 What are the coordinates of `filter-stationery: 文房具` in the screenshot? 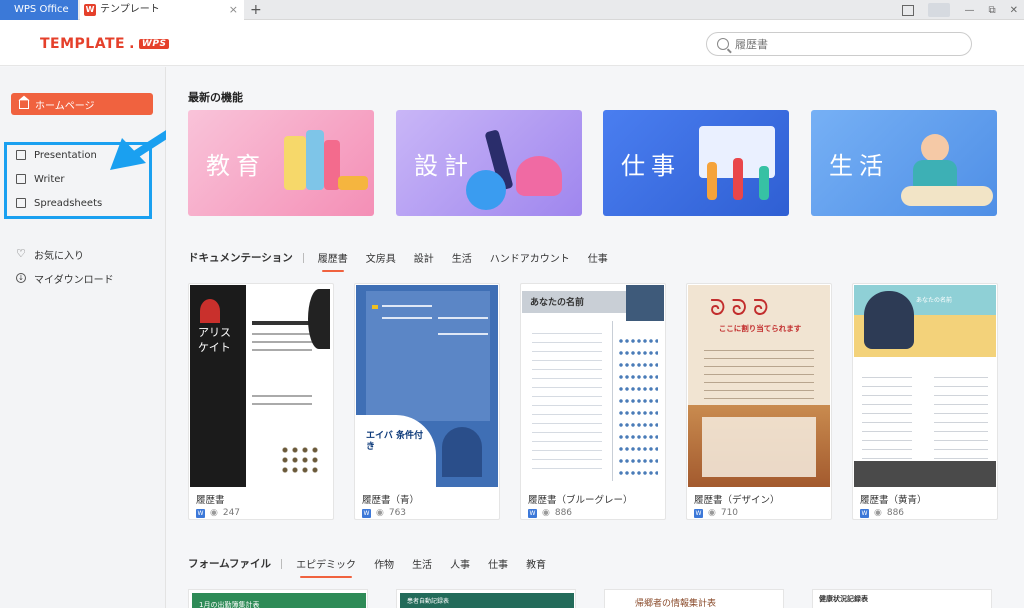 It's located at (381, 257).